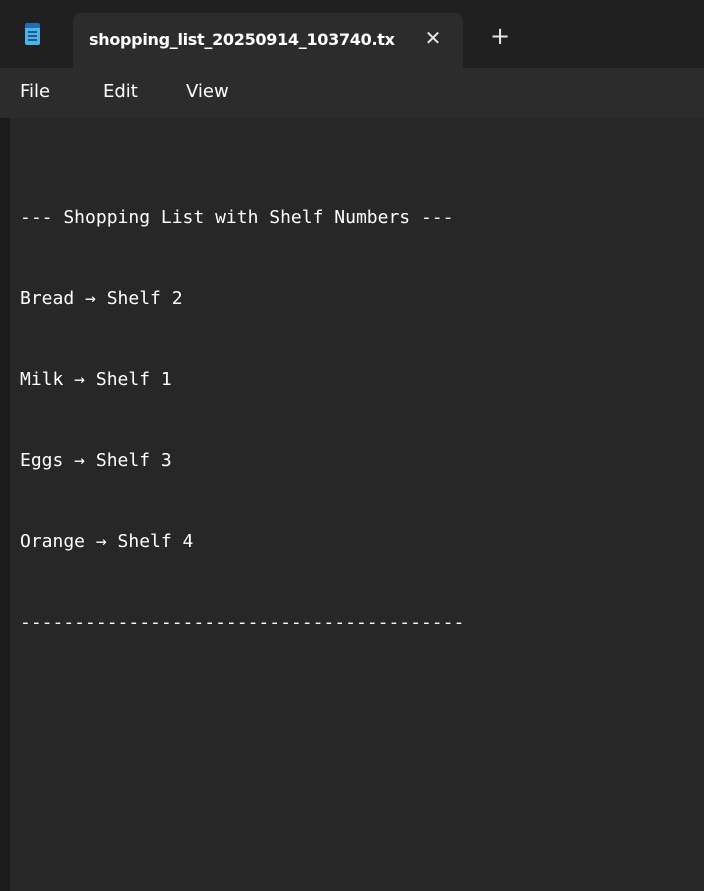  Describe the element at coordinates (96, 460) in the screenshot. I see `text-line: Eggs → Shelf 3` at that location.